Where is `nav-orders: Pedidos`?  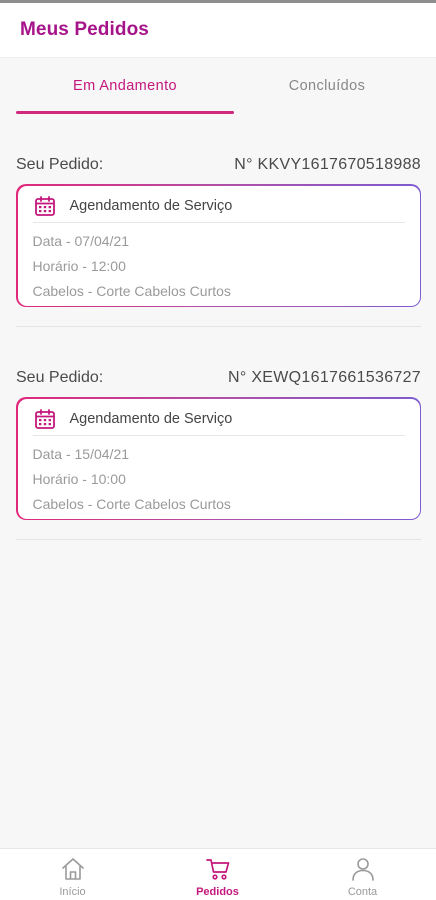
nav-orders: Pedidos is located at coordinates (217, 874).